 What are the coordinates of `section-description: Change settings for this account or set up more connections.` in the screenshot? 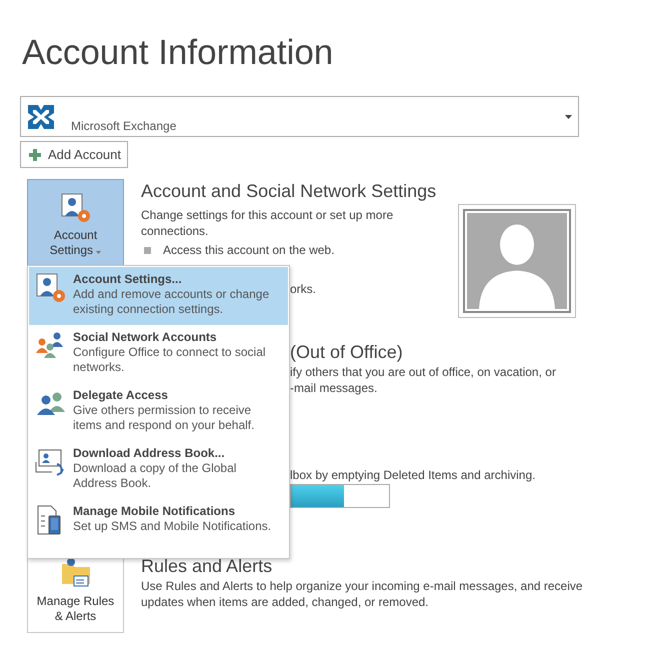 It's located at (267, 223).